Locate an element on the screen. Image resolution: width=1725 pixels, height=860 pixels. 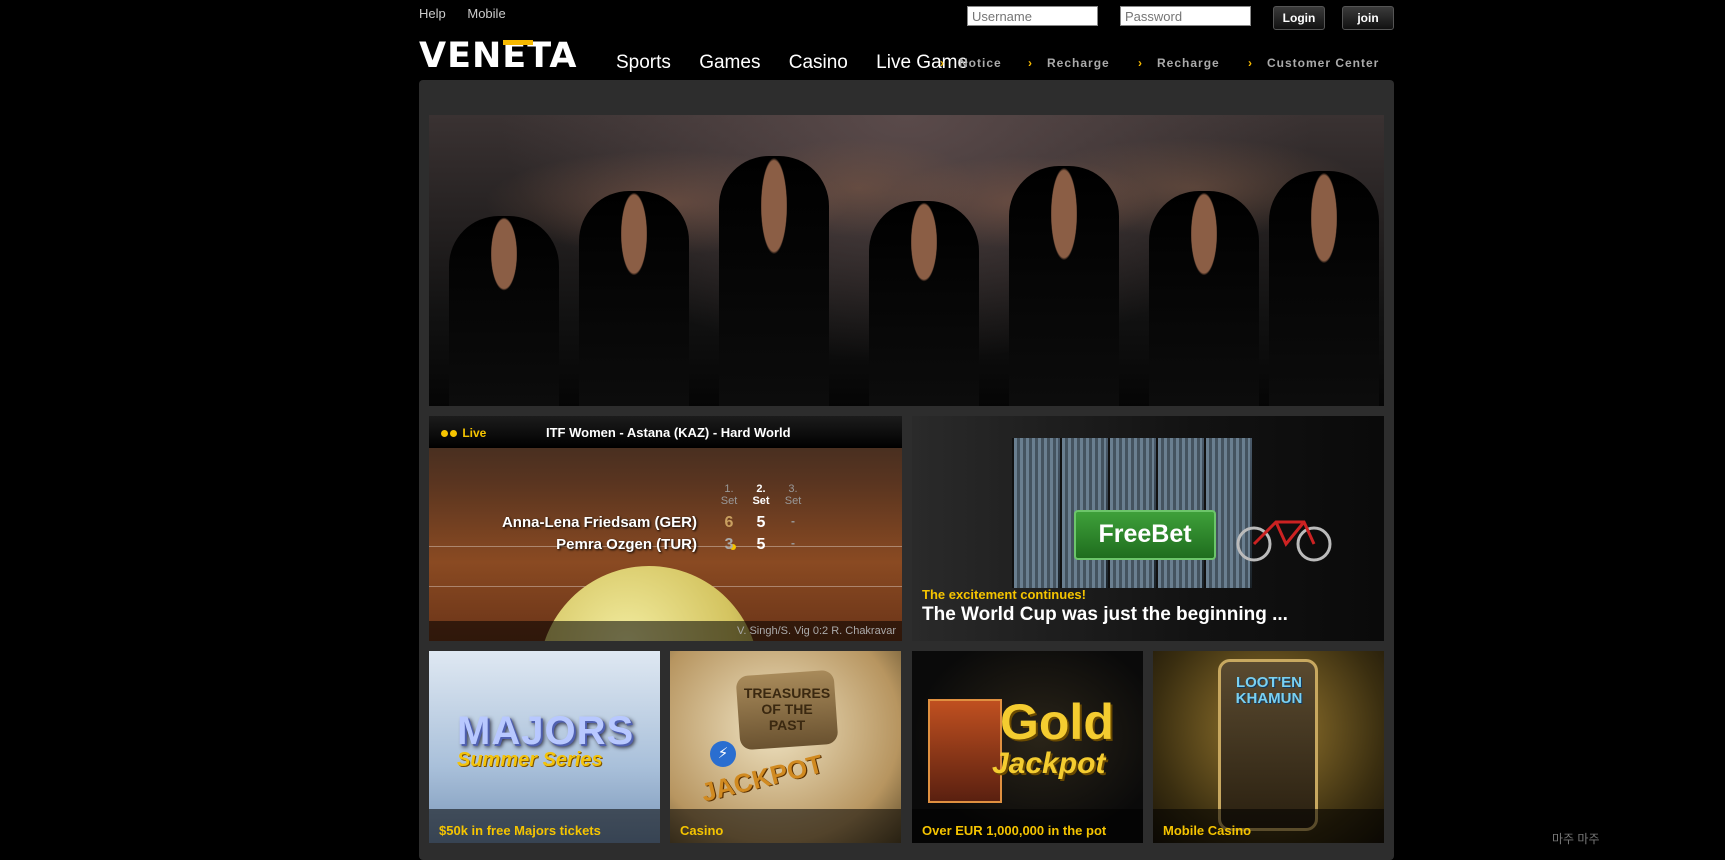
freebet-subtitle: The excitement continues! is located at coordinates (1004, 594).